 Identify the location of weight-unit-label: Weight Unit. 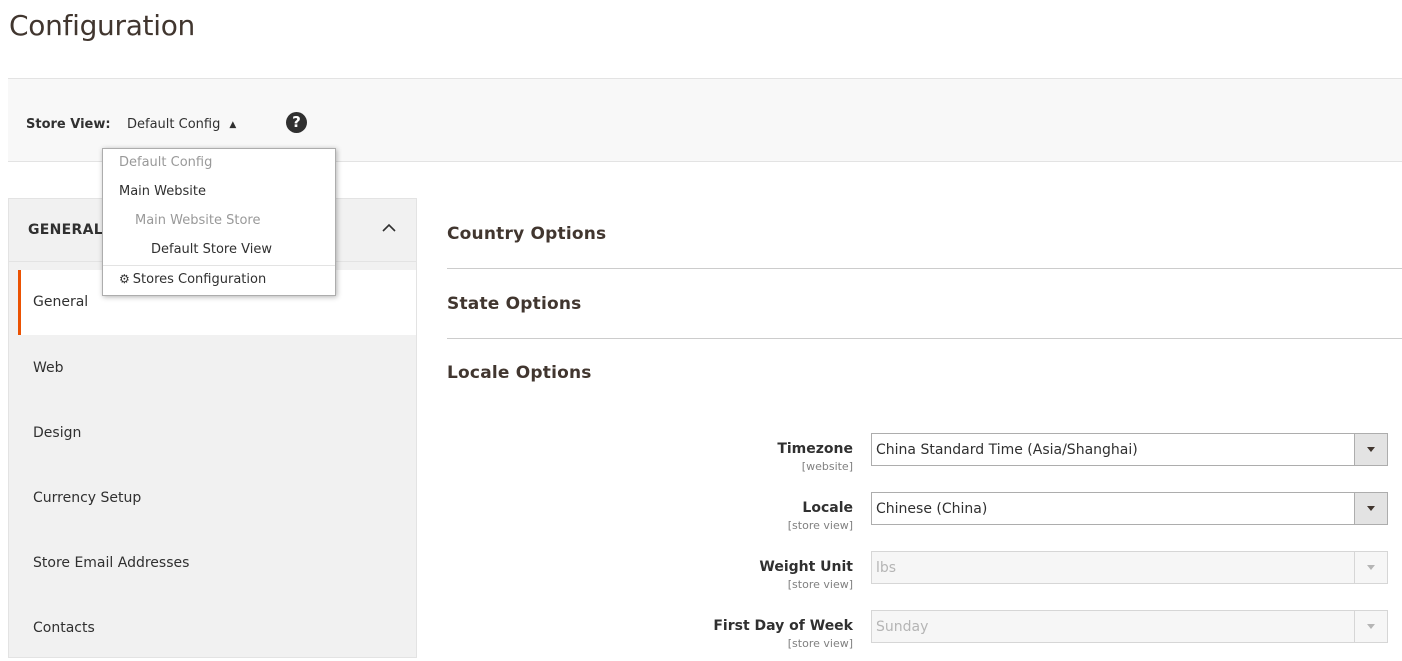
(806, 567).